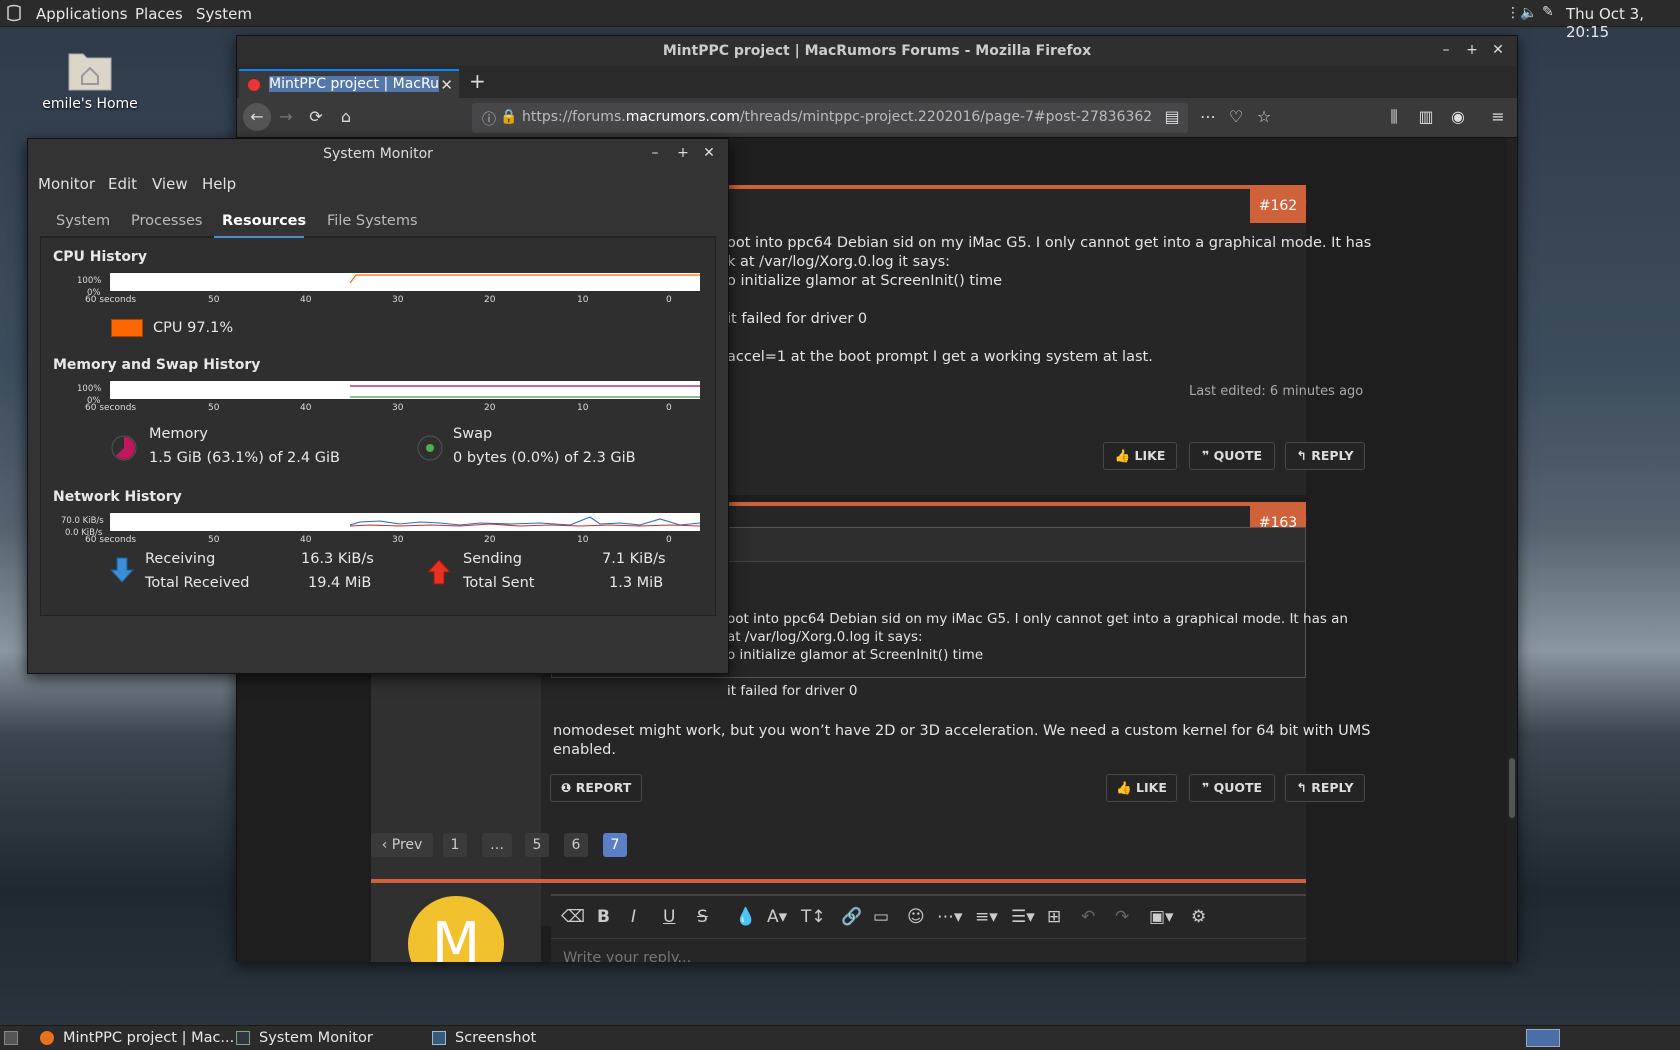 The image size is (1680, 1050). Describe the element at coordinates (264, 221) in the screenshot. I see `tab-resources: Resources` at that location.